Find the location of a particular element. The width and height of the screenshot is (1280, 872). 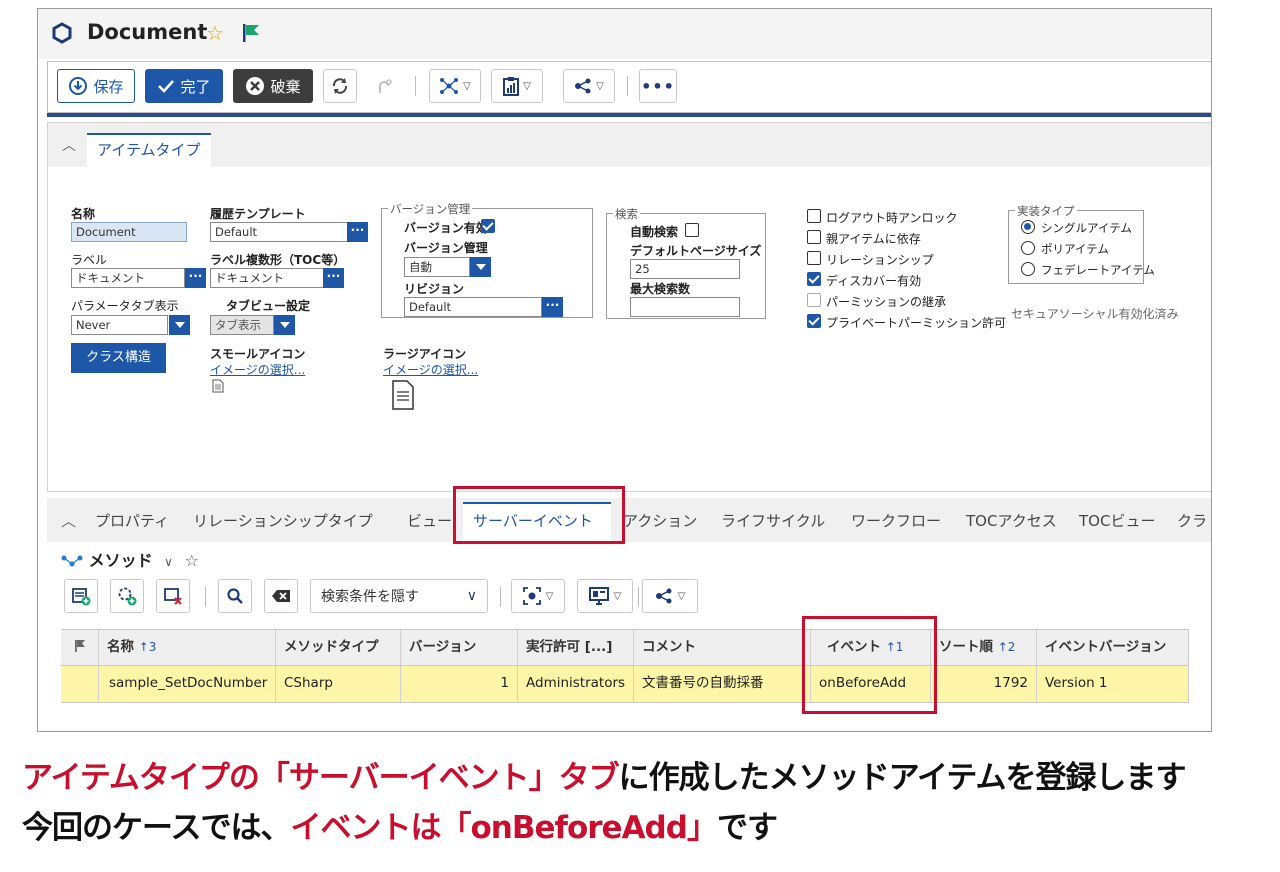

title-bar: Document ☆ is located at coordinates (624, 34).